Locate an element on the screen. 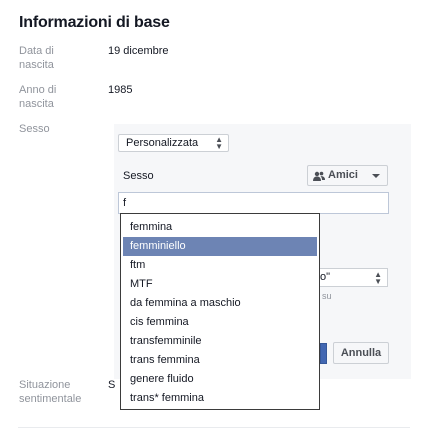 The image size is (428, 443). relationship-label: Situazione sentimentale is located at coordinates (50, 392).